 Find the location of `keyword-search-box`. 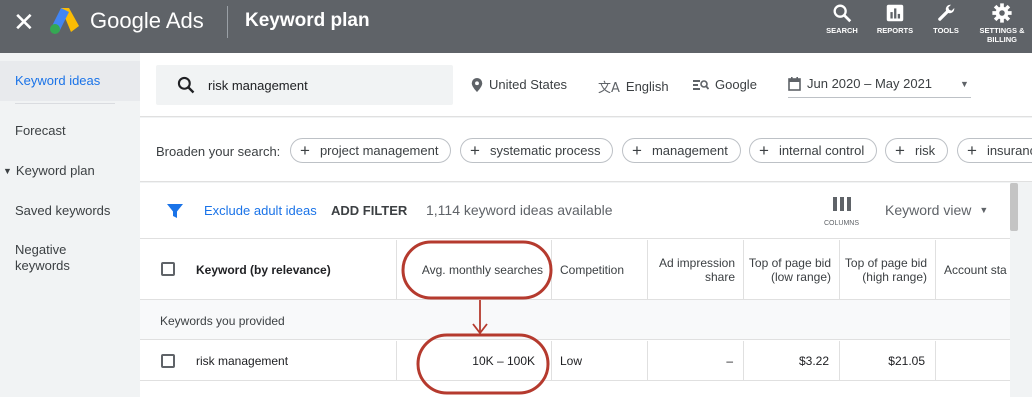

keyword-search-box is located at coordinates (304, 85).